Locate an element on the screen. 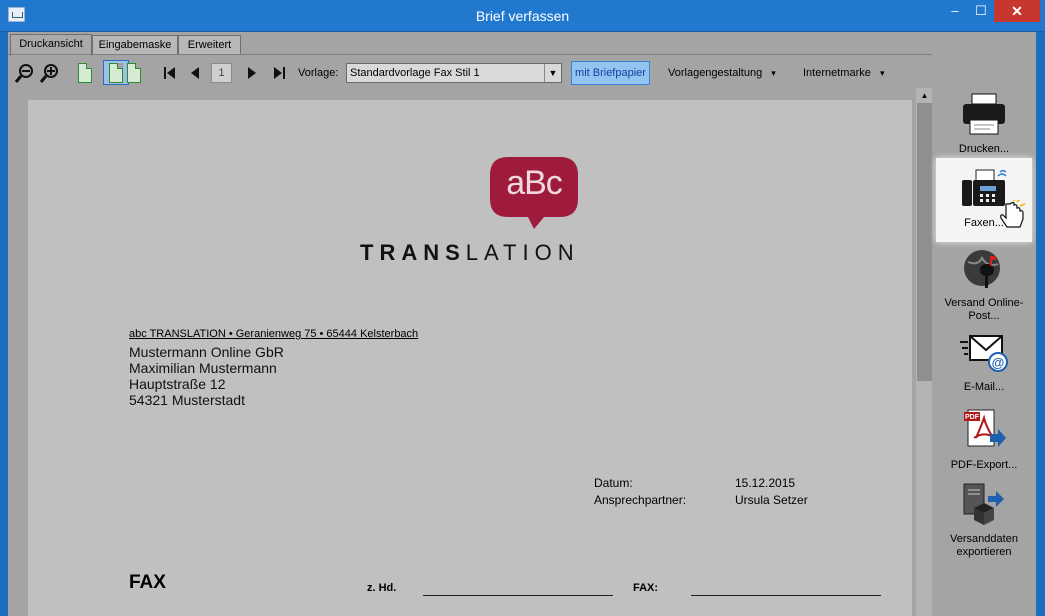  window-title: Brief verfassen is located at coordinates (522, 16).